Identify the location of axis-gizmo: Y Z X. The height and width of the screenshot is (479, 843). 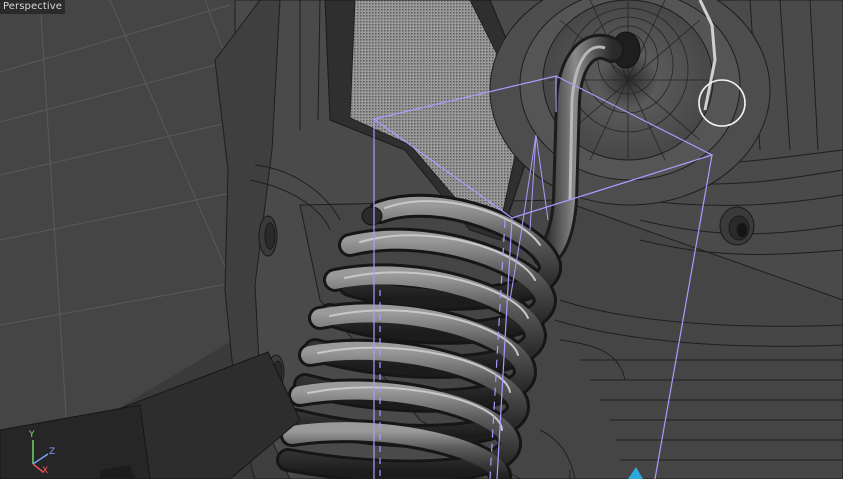
(44, 453).